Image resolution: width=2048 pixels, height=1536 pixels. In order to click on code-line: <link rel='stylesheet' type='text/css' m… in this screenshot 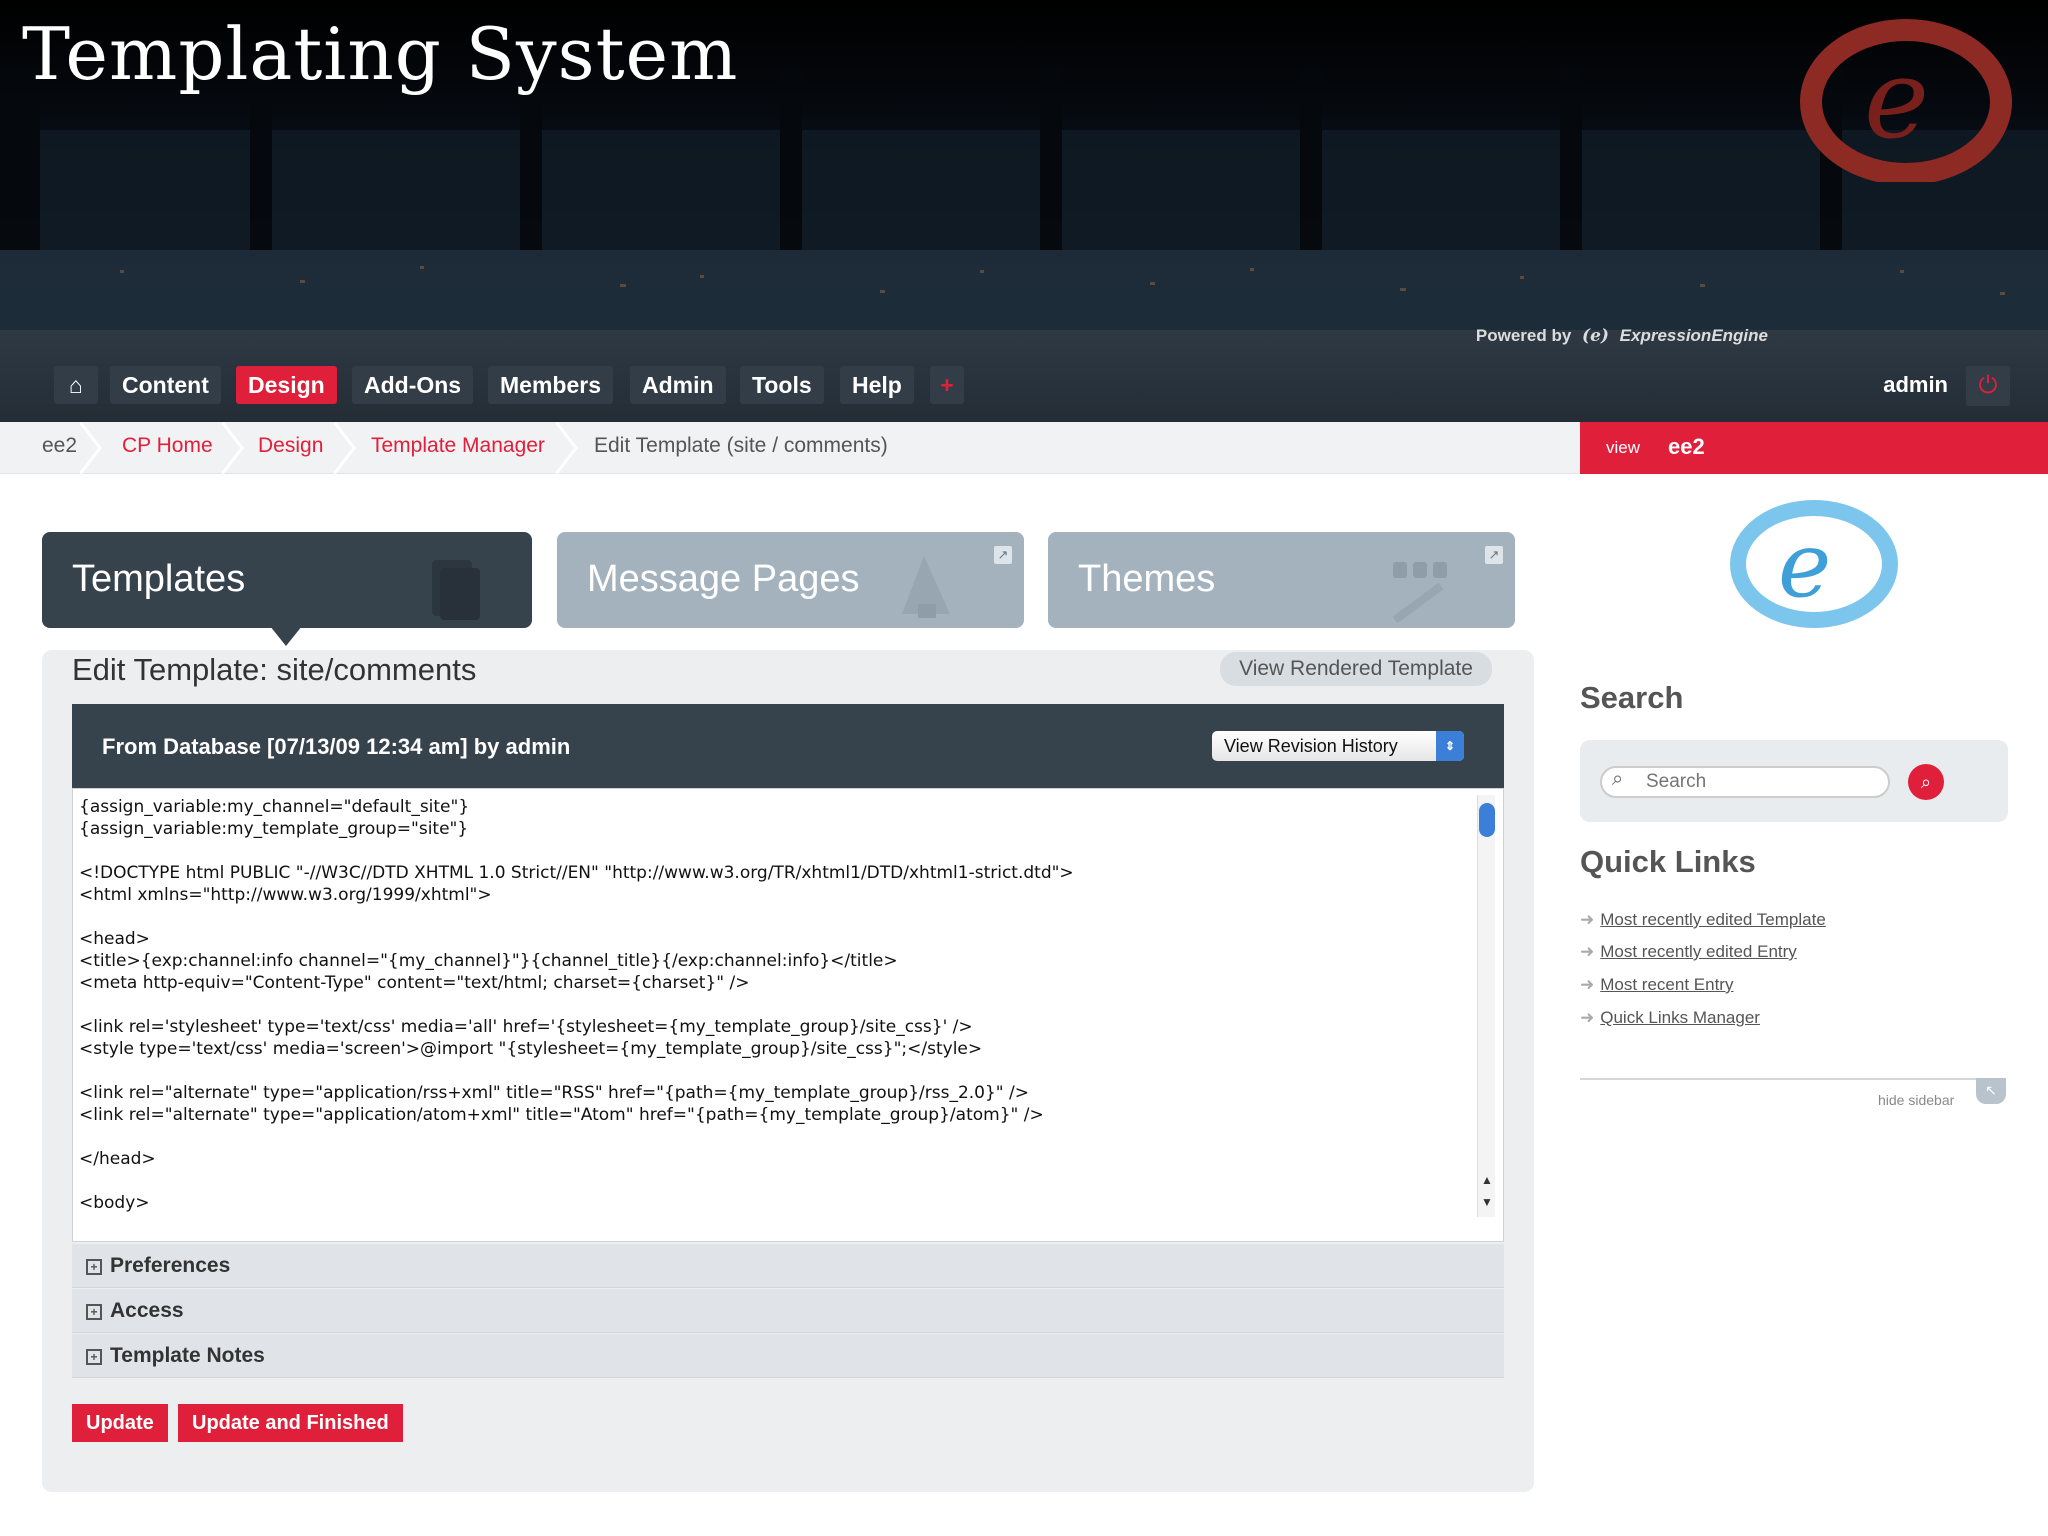, I will do `click(526, 1027)`.